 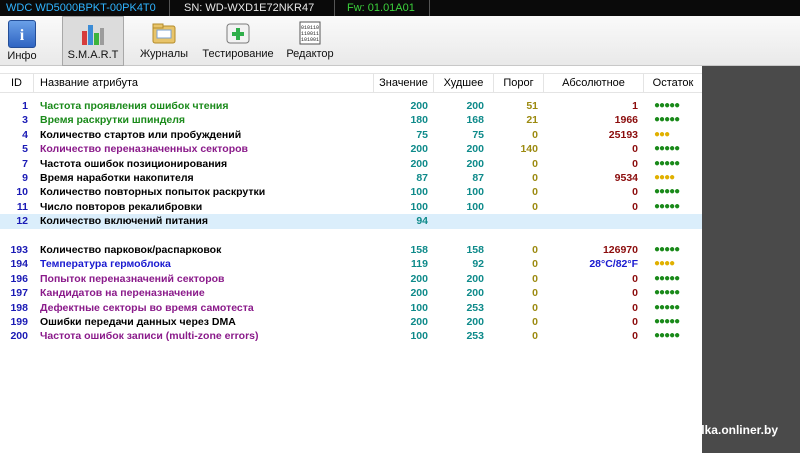 I want to click on attr-id: 193, so click(x=19, y=250).